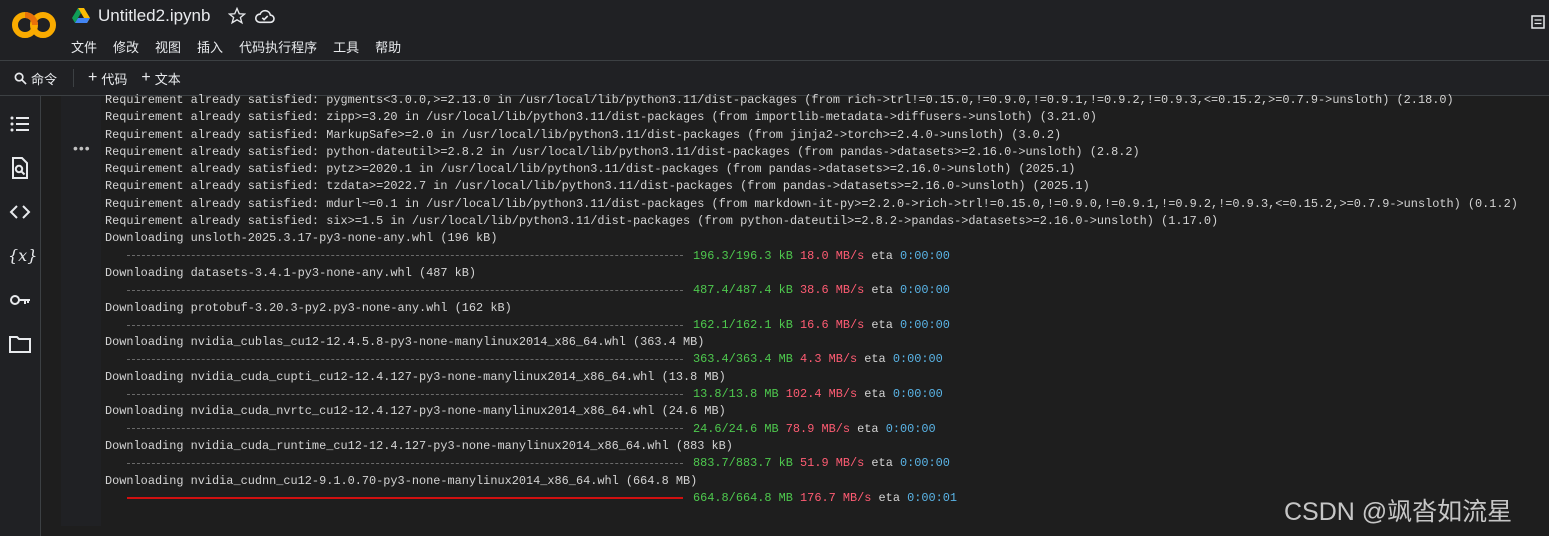  Describe the element at coordinates (832, 255) in the screenshot. I see `download-speed: 18.0 MB/s` at that location.